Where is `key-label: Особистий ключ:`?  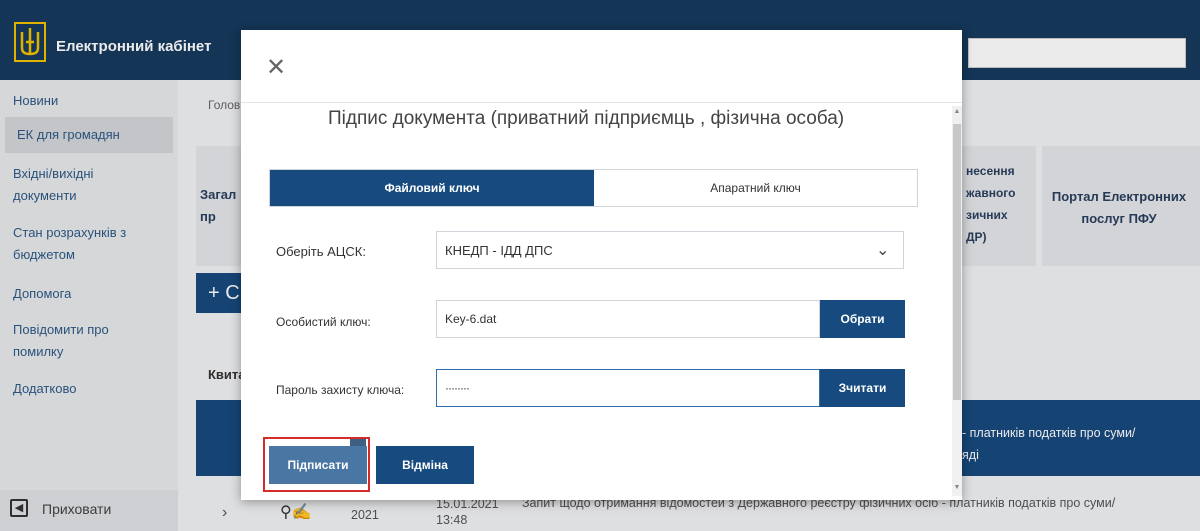 key-label: Особистий ключ: is located at coordinates (323, 322).